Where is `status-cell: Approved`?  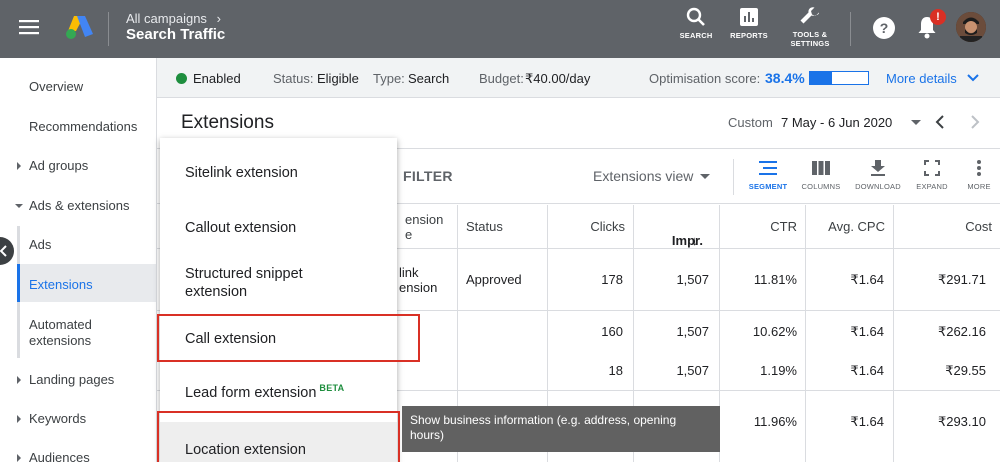
status-cell: Approved is located at coordinates (494, 279).